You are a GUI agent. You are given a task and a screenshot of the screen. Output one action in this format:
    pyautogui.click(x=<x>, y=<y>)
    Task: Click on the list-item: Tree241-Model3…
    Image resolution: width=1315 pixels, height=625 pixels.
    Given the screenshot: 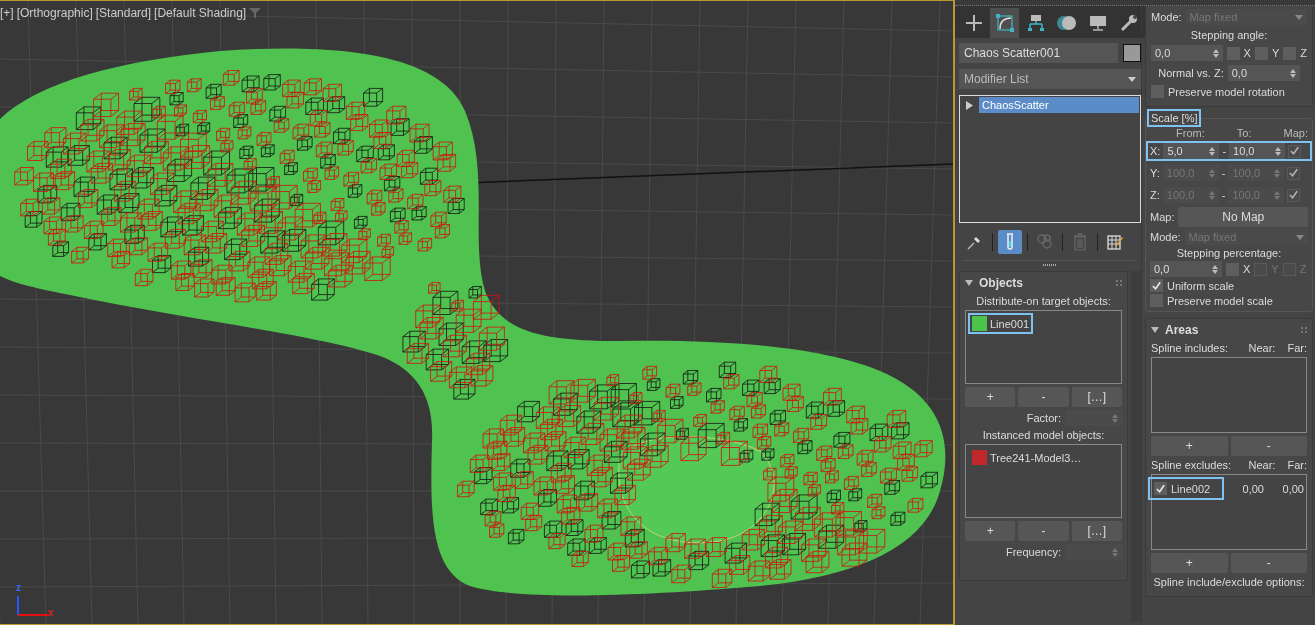 What is the action you would take?
    pyautogui.click(x=1027, y=457)
    